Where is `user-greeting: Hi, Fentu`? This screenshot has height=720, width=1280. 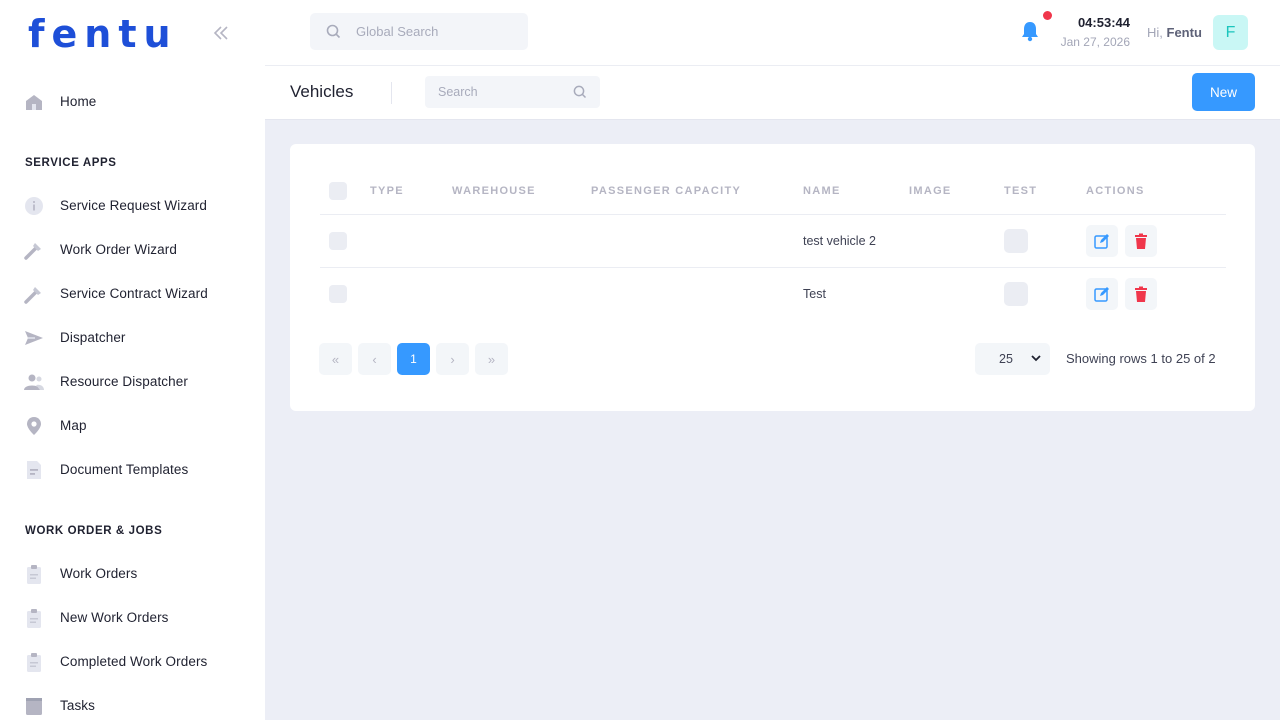
user-greeting: Hi, Fentu is located at coordinates (1174, 32).